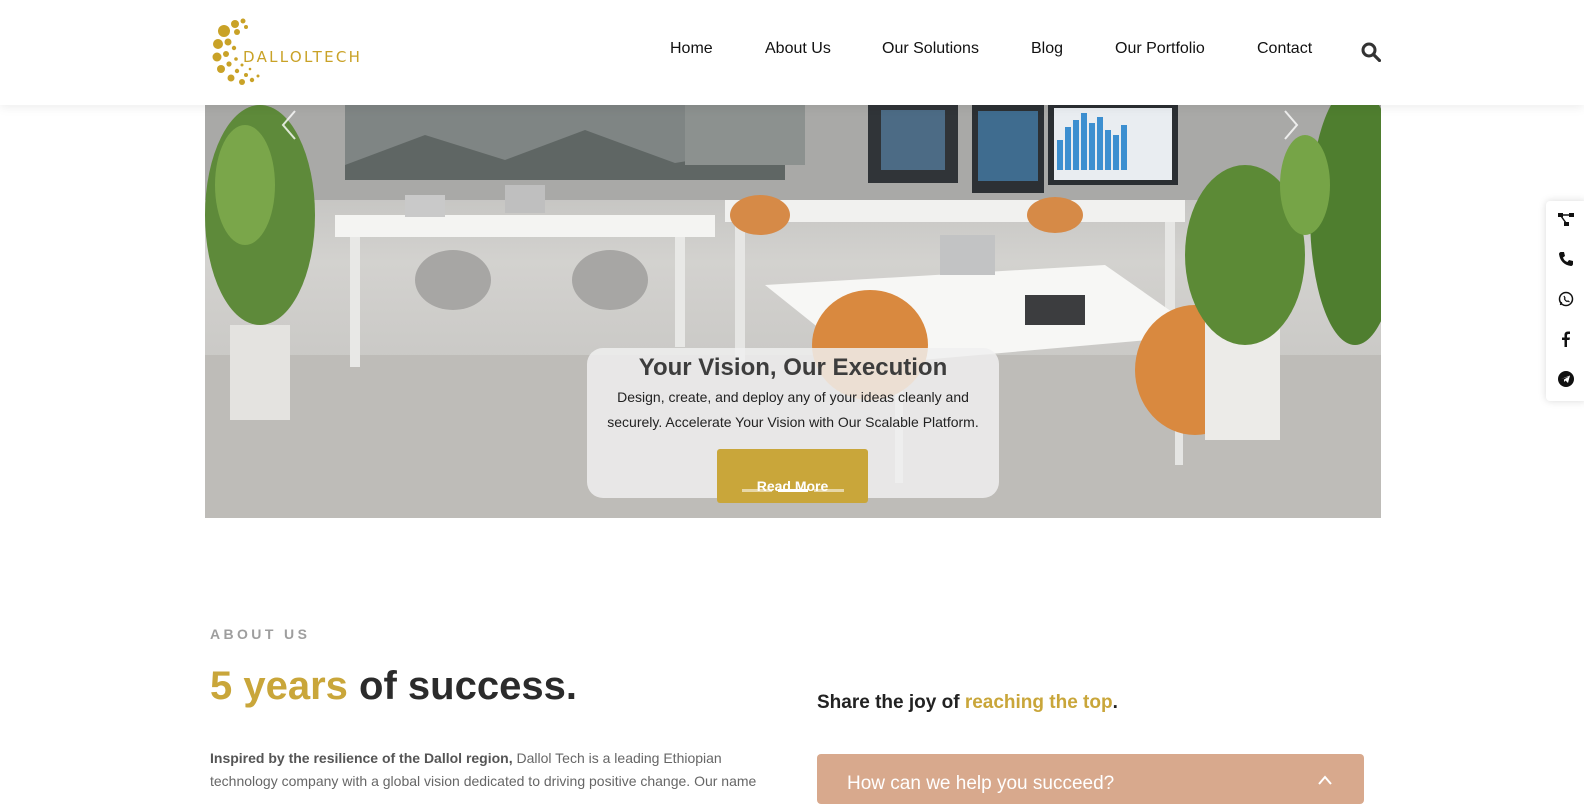  I want to click on nav-our-solutions: Our Solutions, so click(930, 49).